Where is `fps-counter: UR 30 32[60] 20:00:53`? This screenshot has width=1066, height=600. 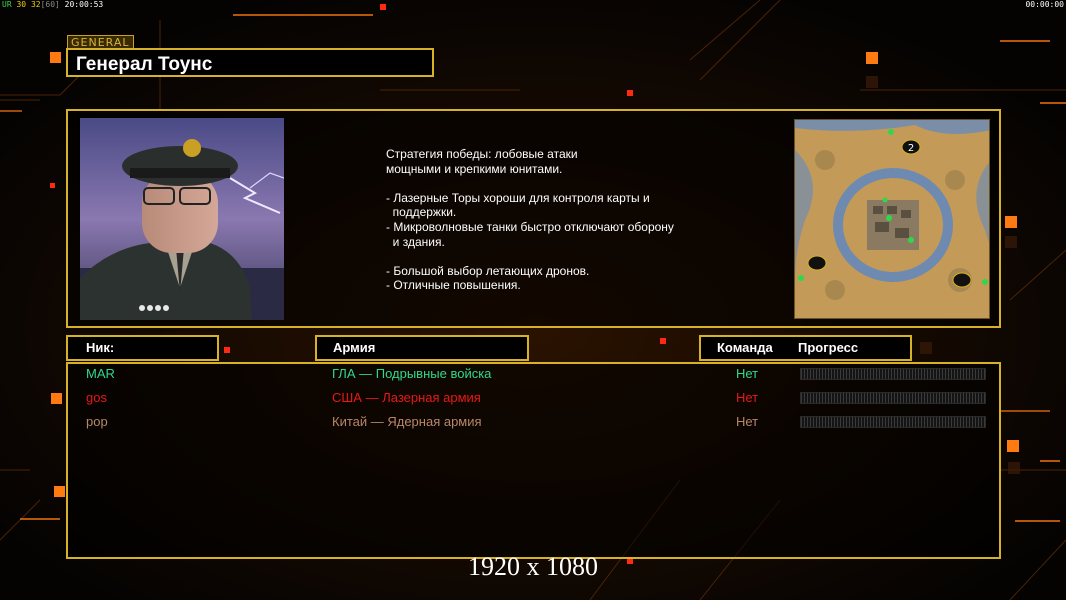 fps-counter: UR 30 32[60] 20:00:53 is located at coordinates (52, 4).